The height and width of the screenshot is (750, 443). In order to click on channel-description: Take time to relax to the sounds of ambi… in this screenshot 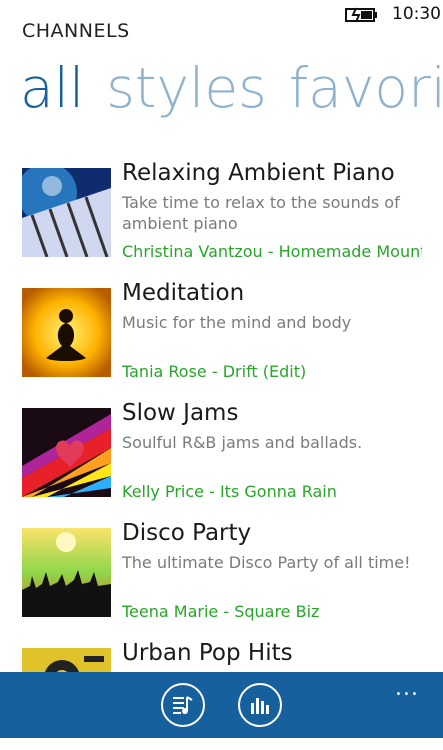, I will do `click(261, 213)`.